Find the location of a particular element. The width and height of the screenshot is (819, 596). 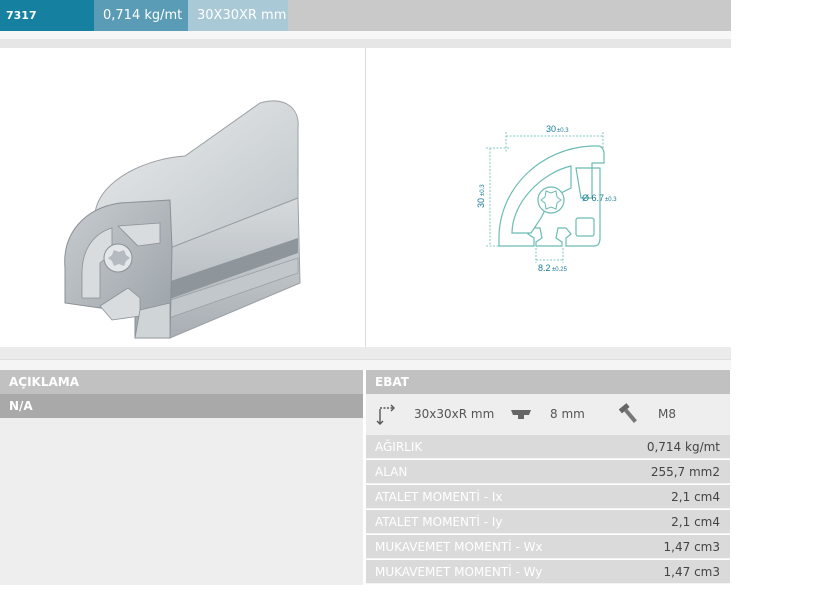

width-dimension-label: 30 is located at coordinates (551, 129).